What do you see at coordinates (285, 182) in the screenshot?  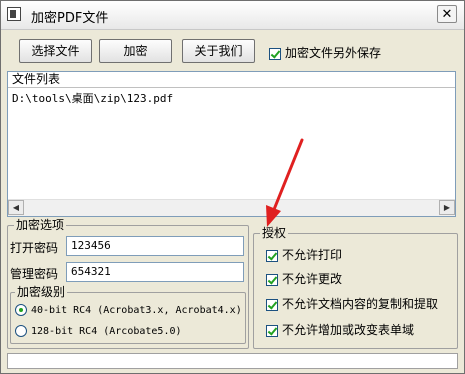 I see `annotation-arrow-icon` at bounding box center [285, 182].